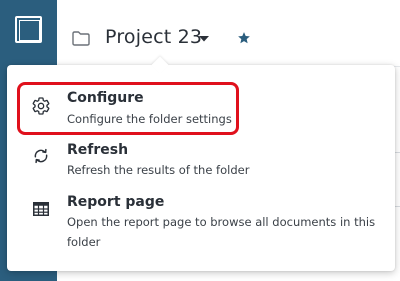 Image resolution: width=400 pixels, height=281 pixels. I want to click on caret-down-icon, so click(204, 39).